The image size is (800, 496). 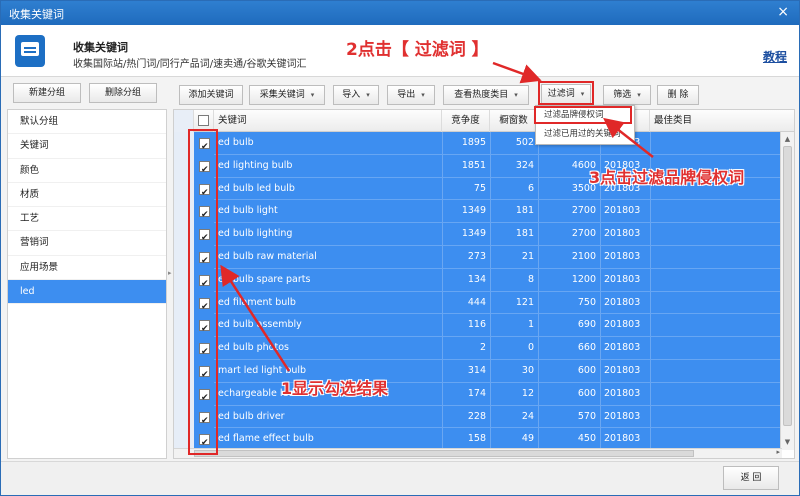 I want to click on row-data: ed bulb photos 2 0 660 201803, so click(x=498, y=348).